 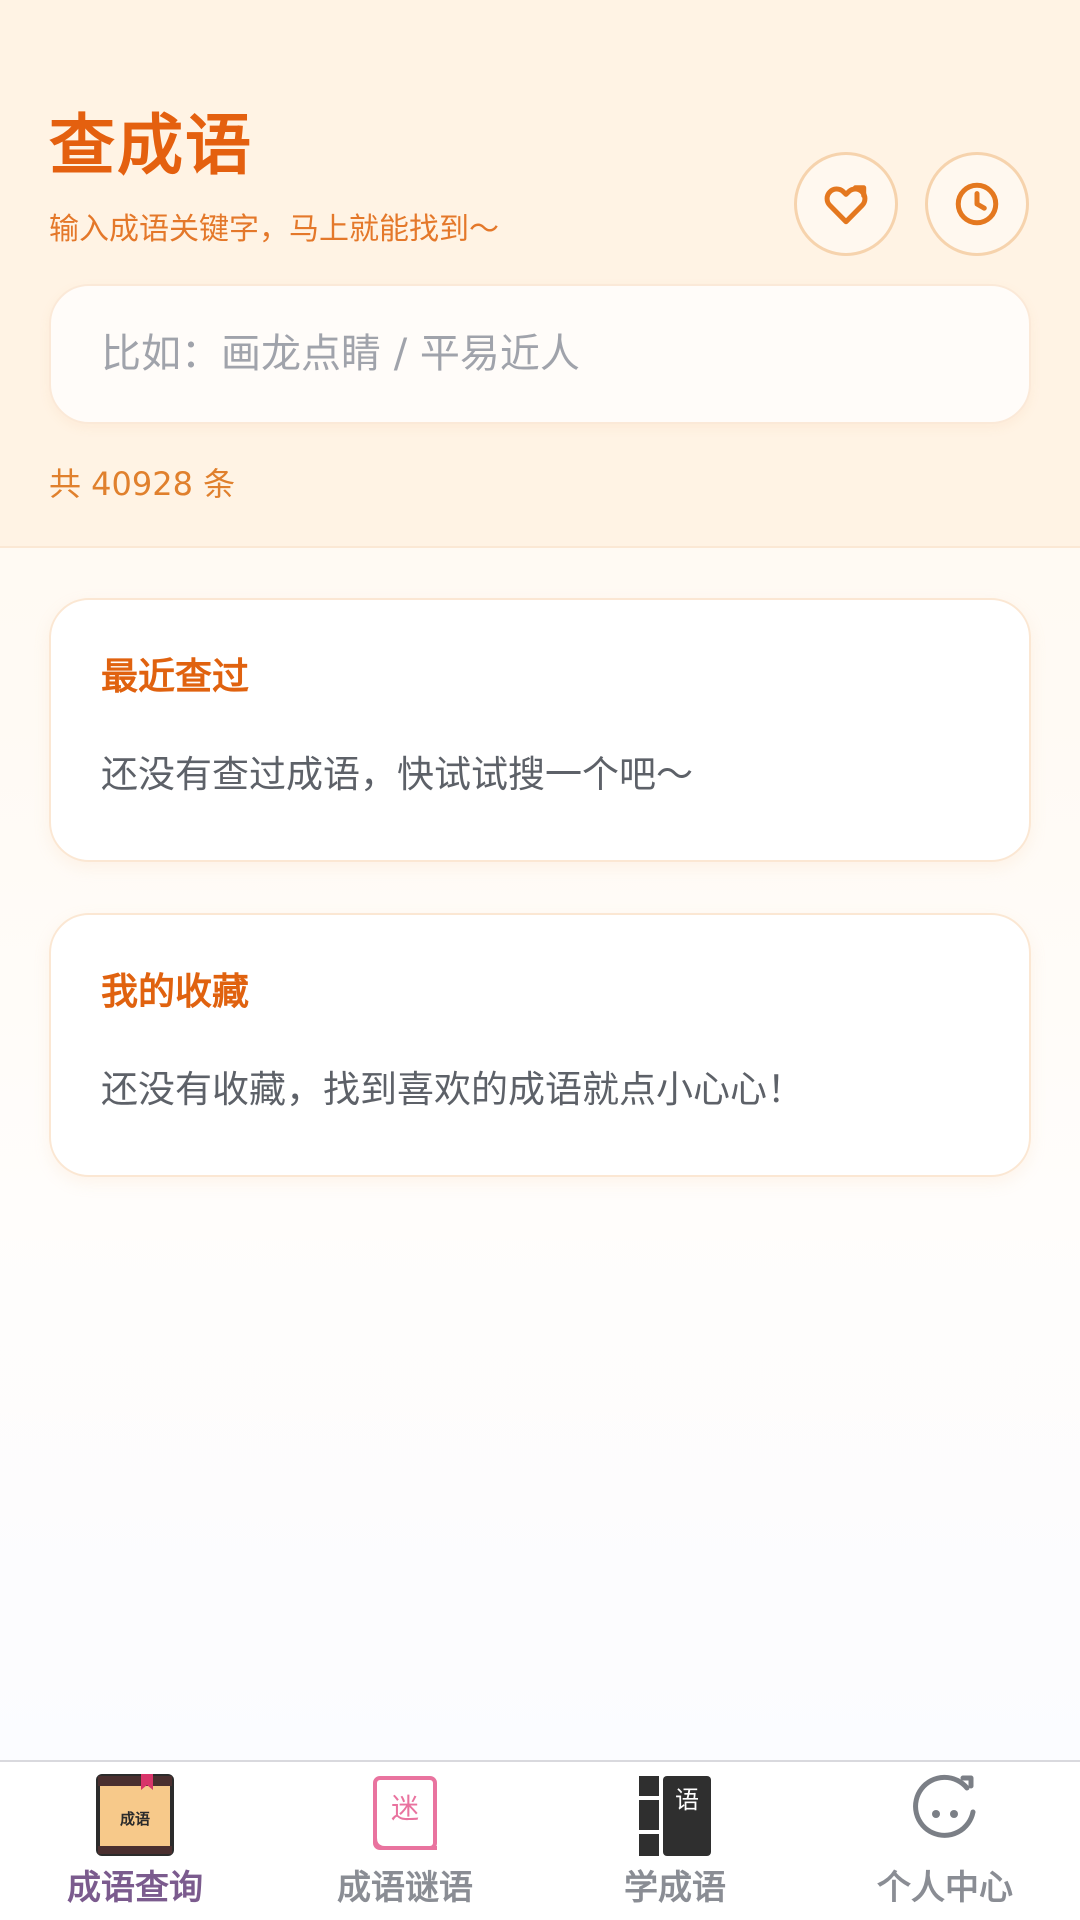 I want to click on learn-book-icon-text: 语, so click(x=687, y=1800).